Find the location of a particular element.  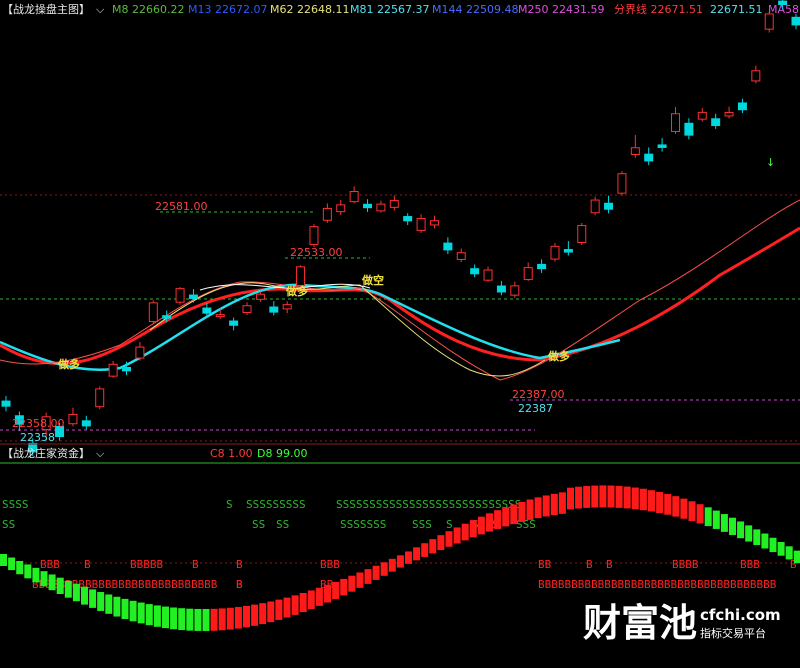

sub-panel-title: 【战龙庄家资金】 is located at coordinates (46, 453).